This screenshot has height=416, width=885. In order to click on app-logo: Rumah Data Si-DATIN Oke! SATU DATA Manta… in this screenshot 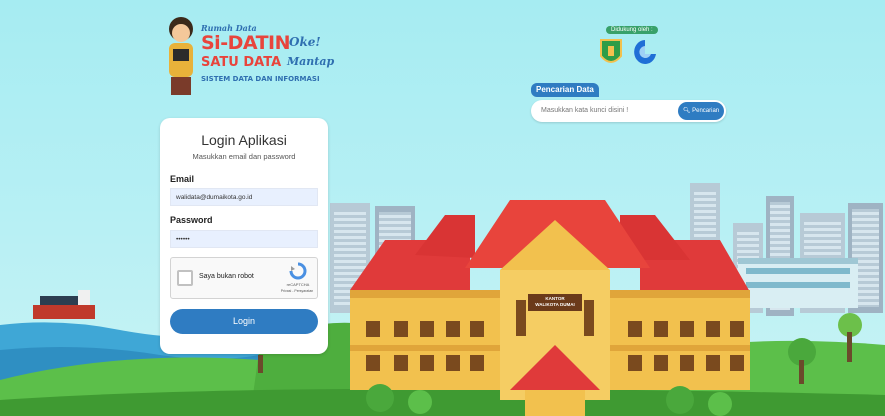, I will do `click(249, 60)`.